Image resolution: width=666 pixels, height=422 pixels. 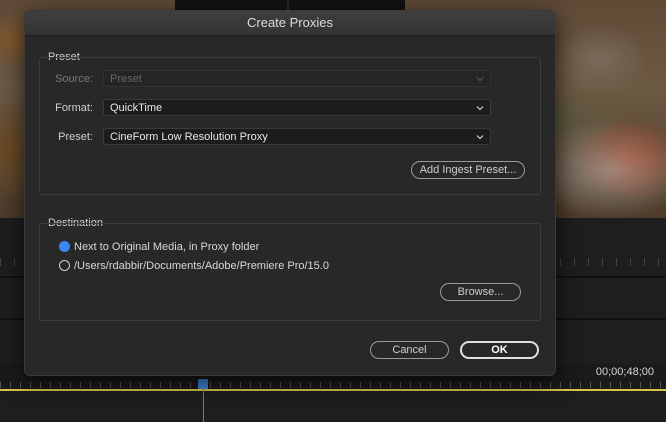 What do you see at coordinates (203, 405) in the screenshot?
I see `playhead-line` at bounding box center [203, 405].